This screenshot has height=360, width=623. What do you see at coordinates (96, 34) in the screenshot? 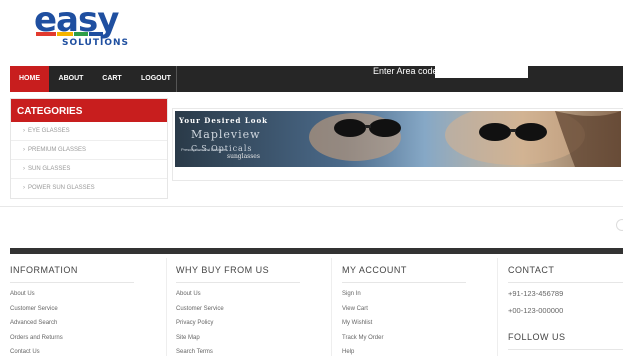
I see `logo-bar-blue` at bounding box center [96, 34].